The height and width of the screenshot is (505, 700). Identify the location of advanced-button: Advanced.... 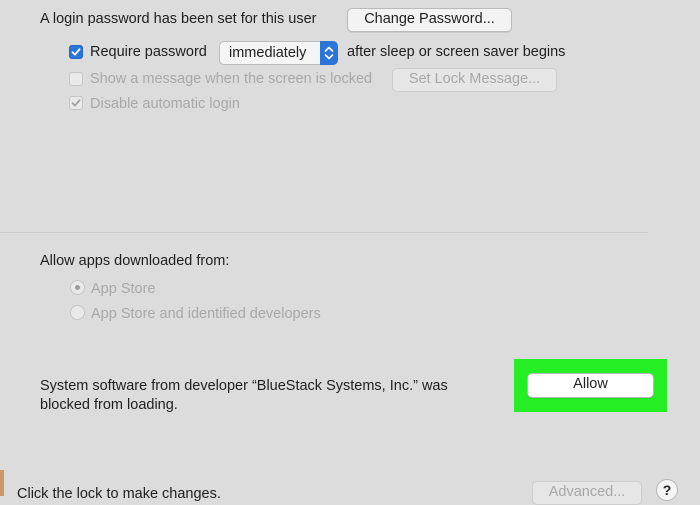
(587, 493).